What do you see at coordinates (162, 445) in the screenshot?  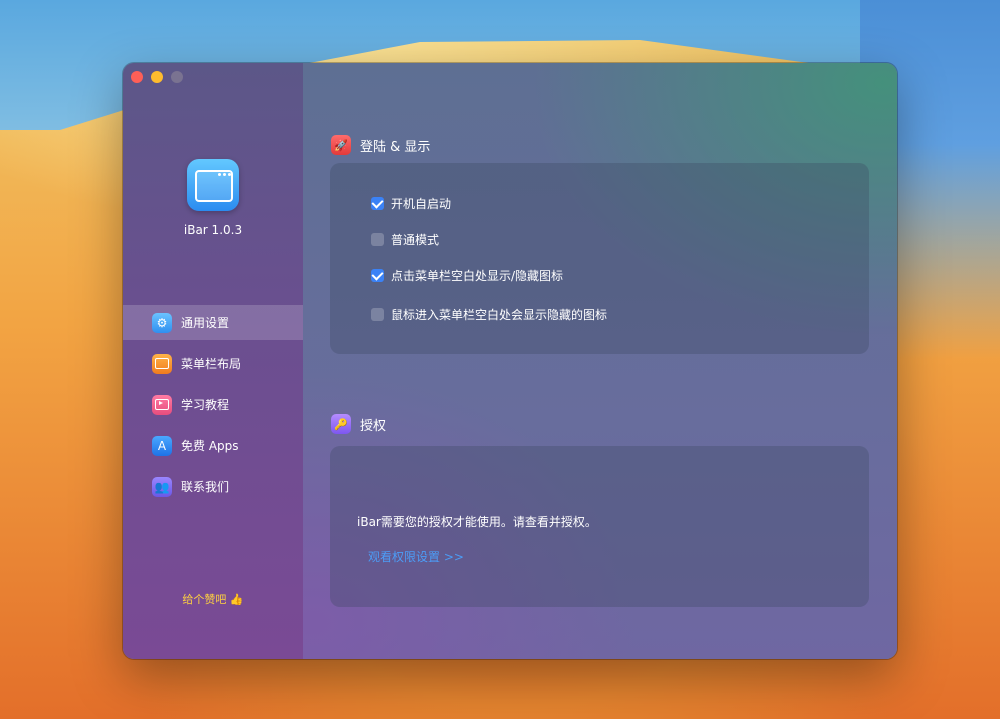 I see `app-store-icon: A` at bounding box center [162, 445].